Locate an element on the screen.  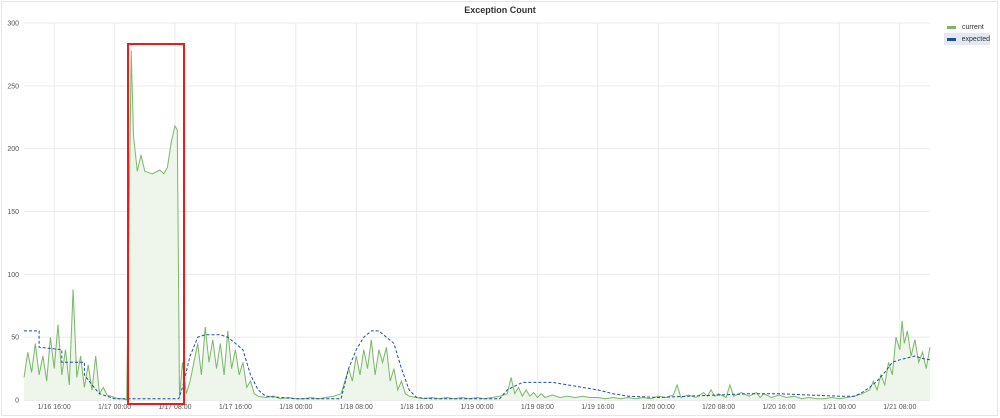
x-tick-label: 1/17 16:00 is located at coordinates (235, 407).